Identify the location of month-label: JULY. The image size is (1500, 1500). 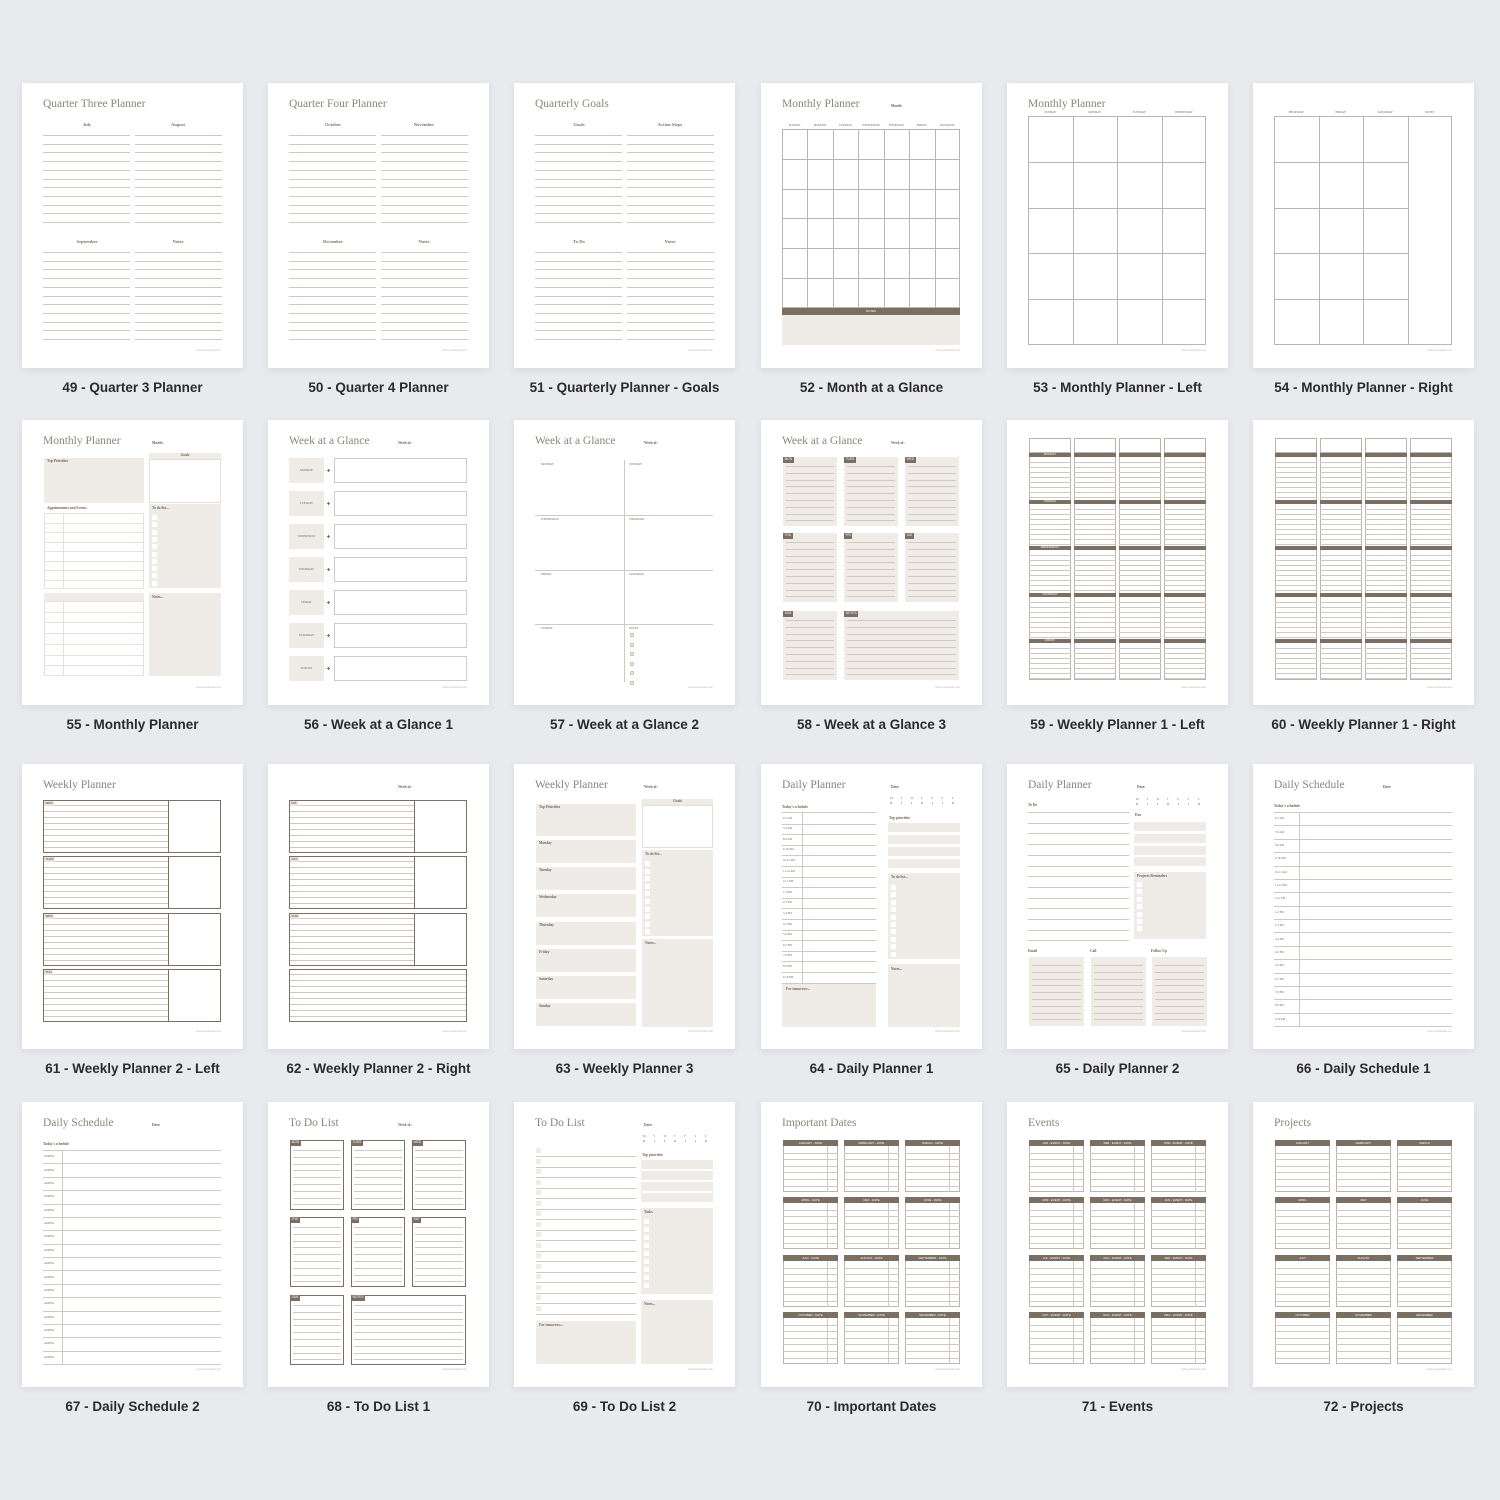
(1302, 1257).